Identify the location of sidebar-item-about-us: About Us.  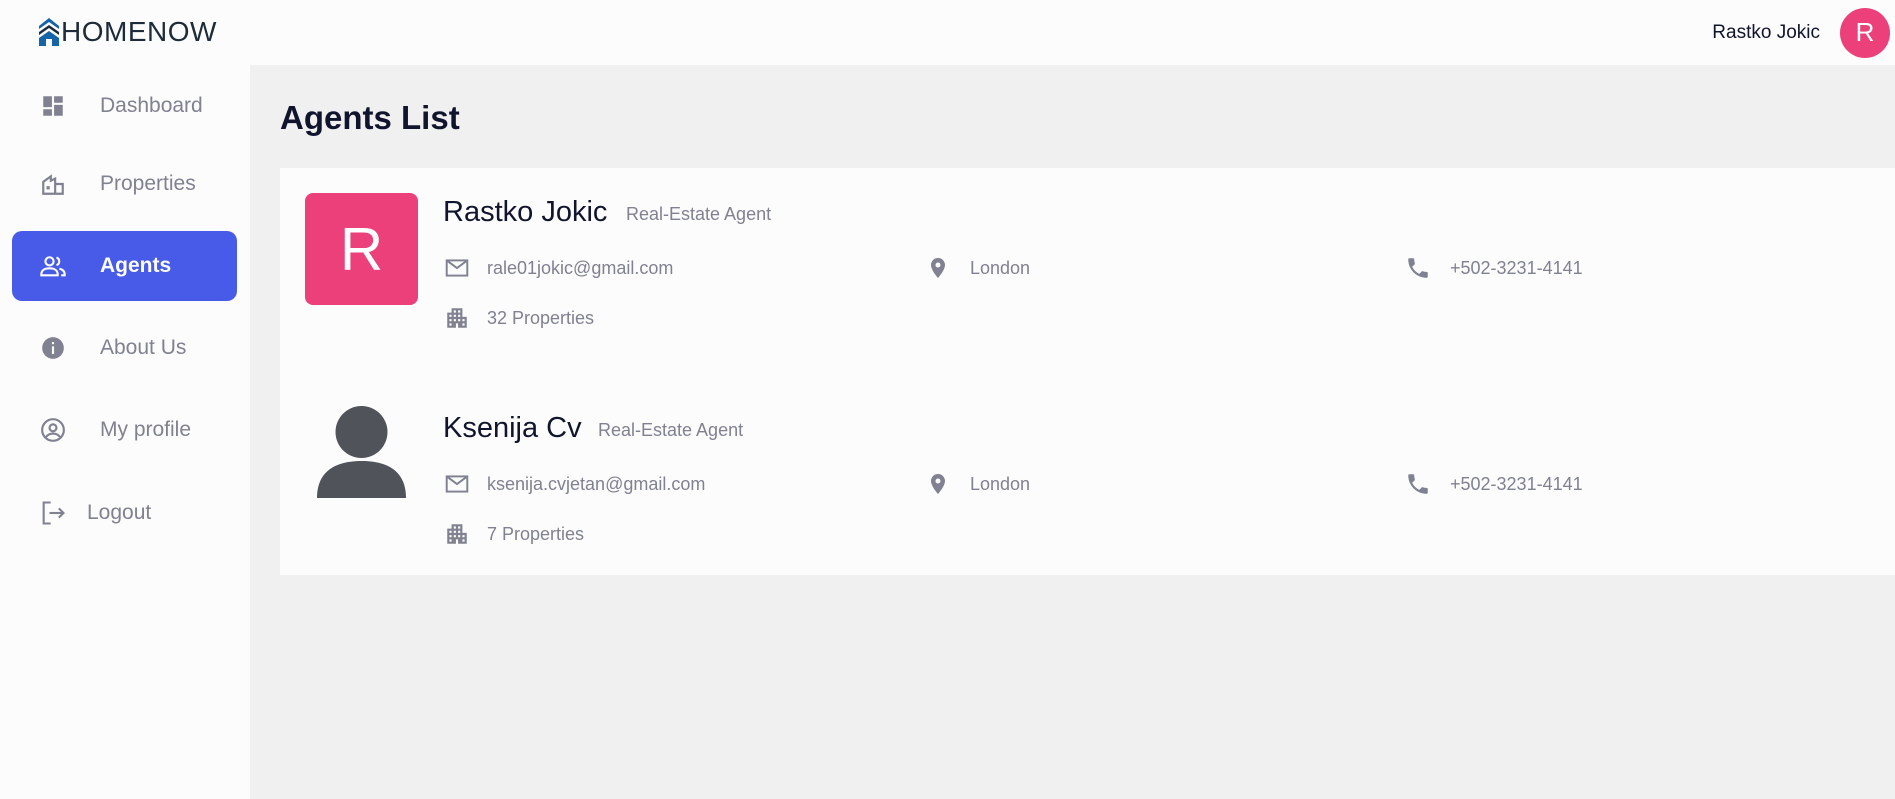
(124, 348).